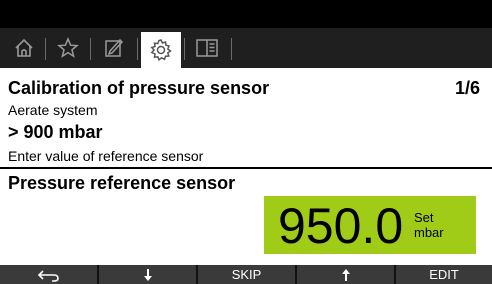 This screenshot has height=284, width=492. What do you see at coordinates (53, 110) in the screenshot?
I see `step-name: Aerate system` at bounding box center [53, 110].